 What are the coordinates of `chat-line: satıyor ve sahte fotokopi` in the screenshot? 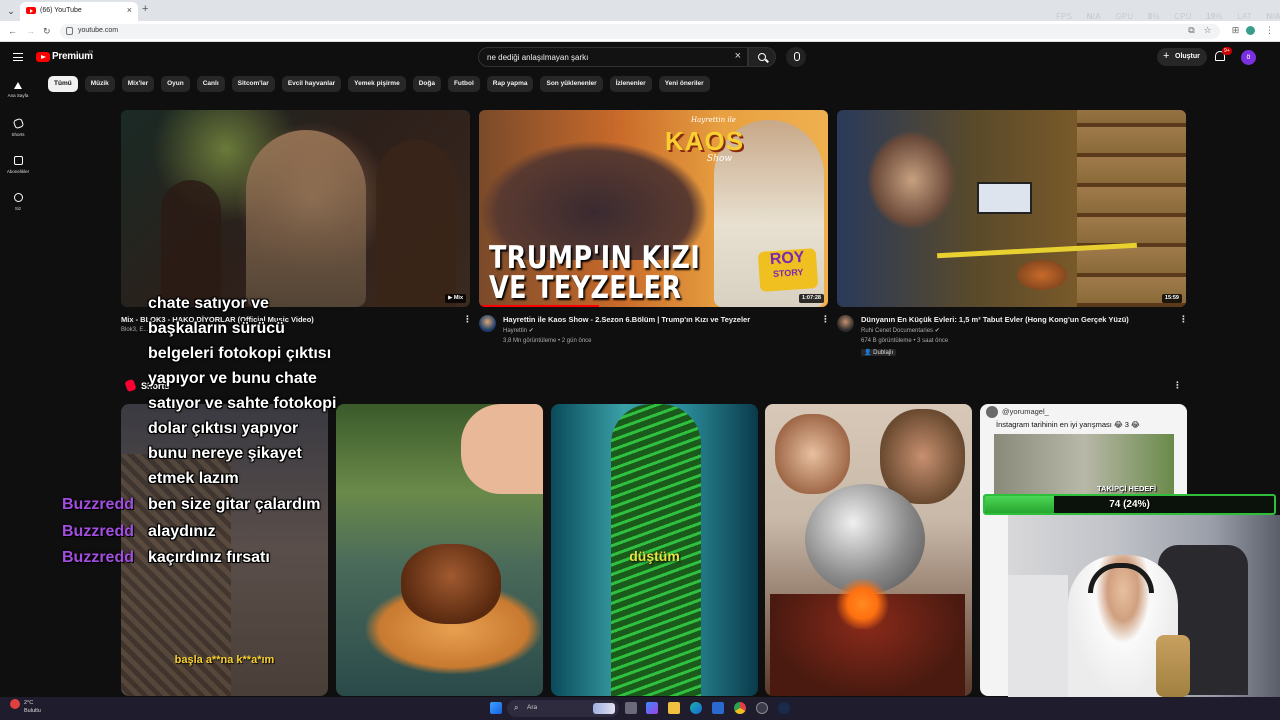 It's located at (242, 403).